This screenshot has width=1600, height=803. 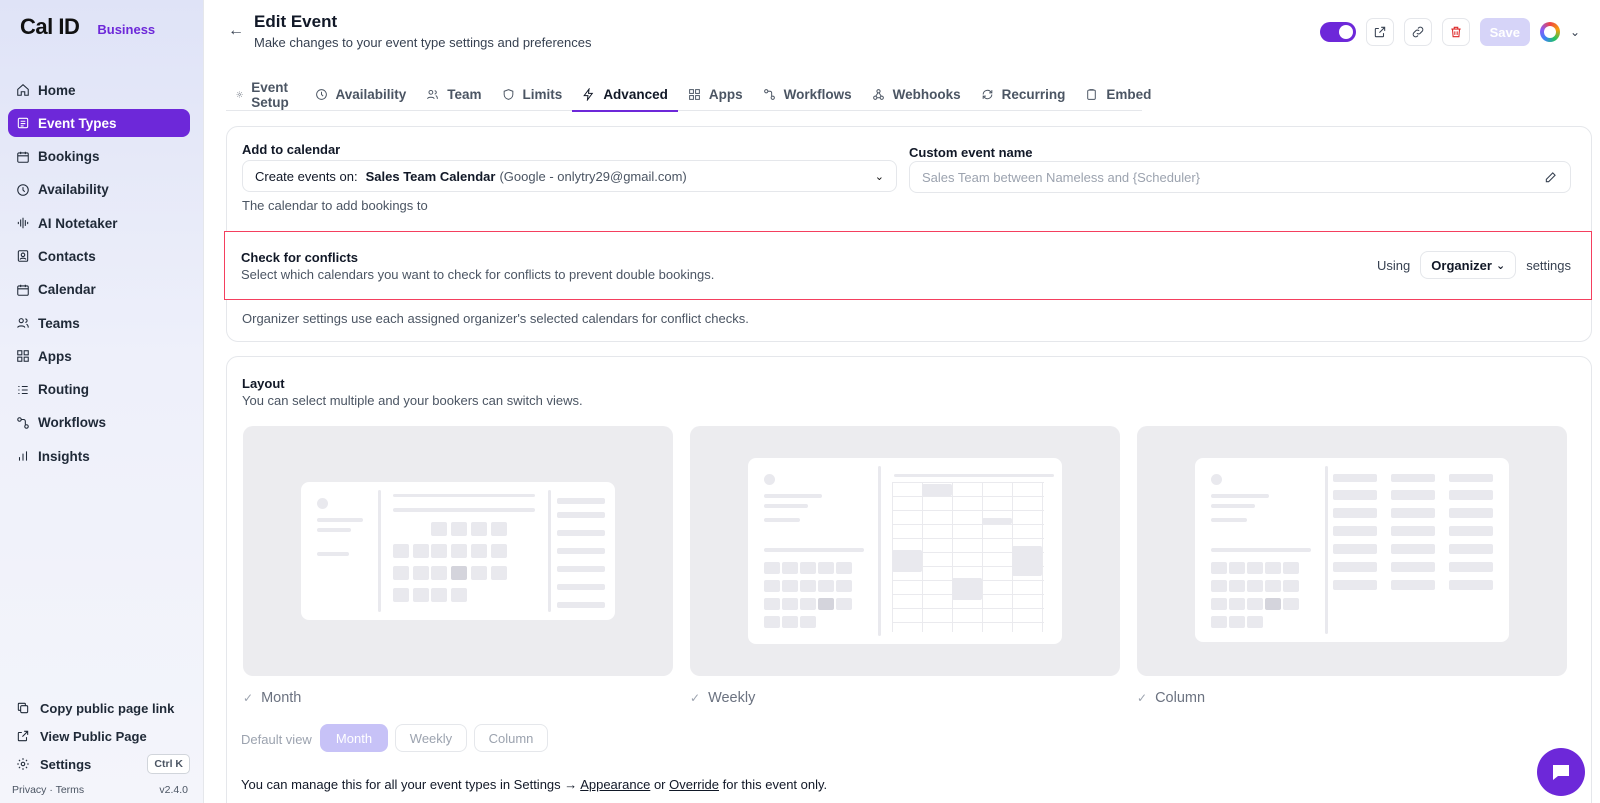 What do you see at coordinates (64, 456) in the screenshot?
I see `sidebar-item-label: Insights` at bounding box center [64, 456].